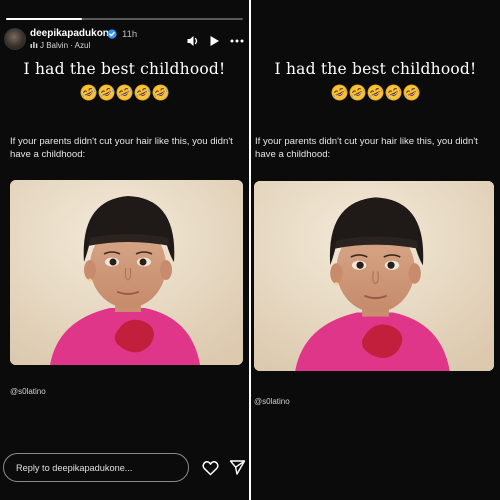  Describe the element at coordinates (210, 468) in the screenshot. I see `heart-icon` at that location.